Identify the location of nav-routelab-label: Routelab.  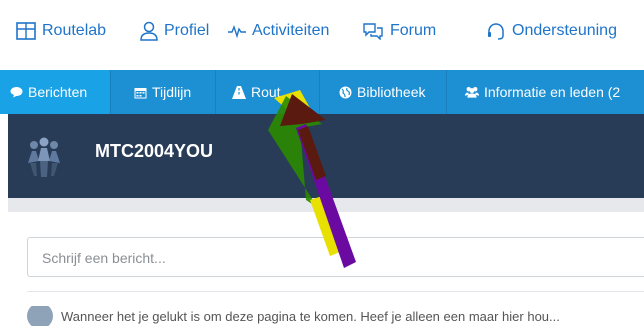
(74, 30).